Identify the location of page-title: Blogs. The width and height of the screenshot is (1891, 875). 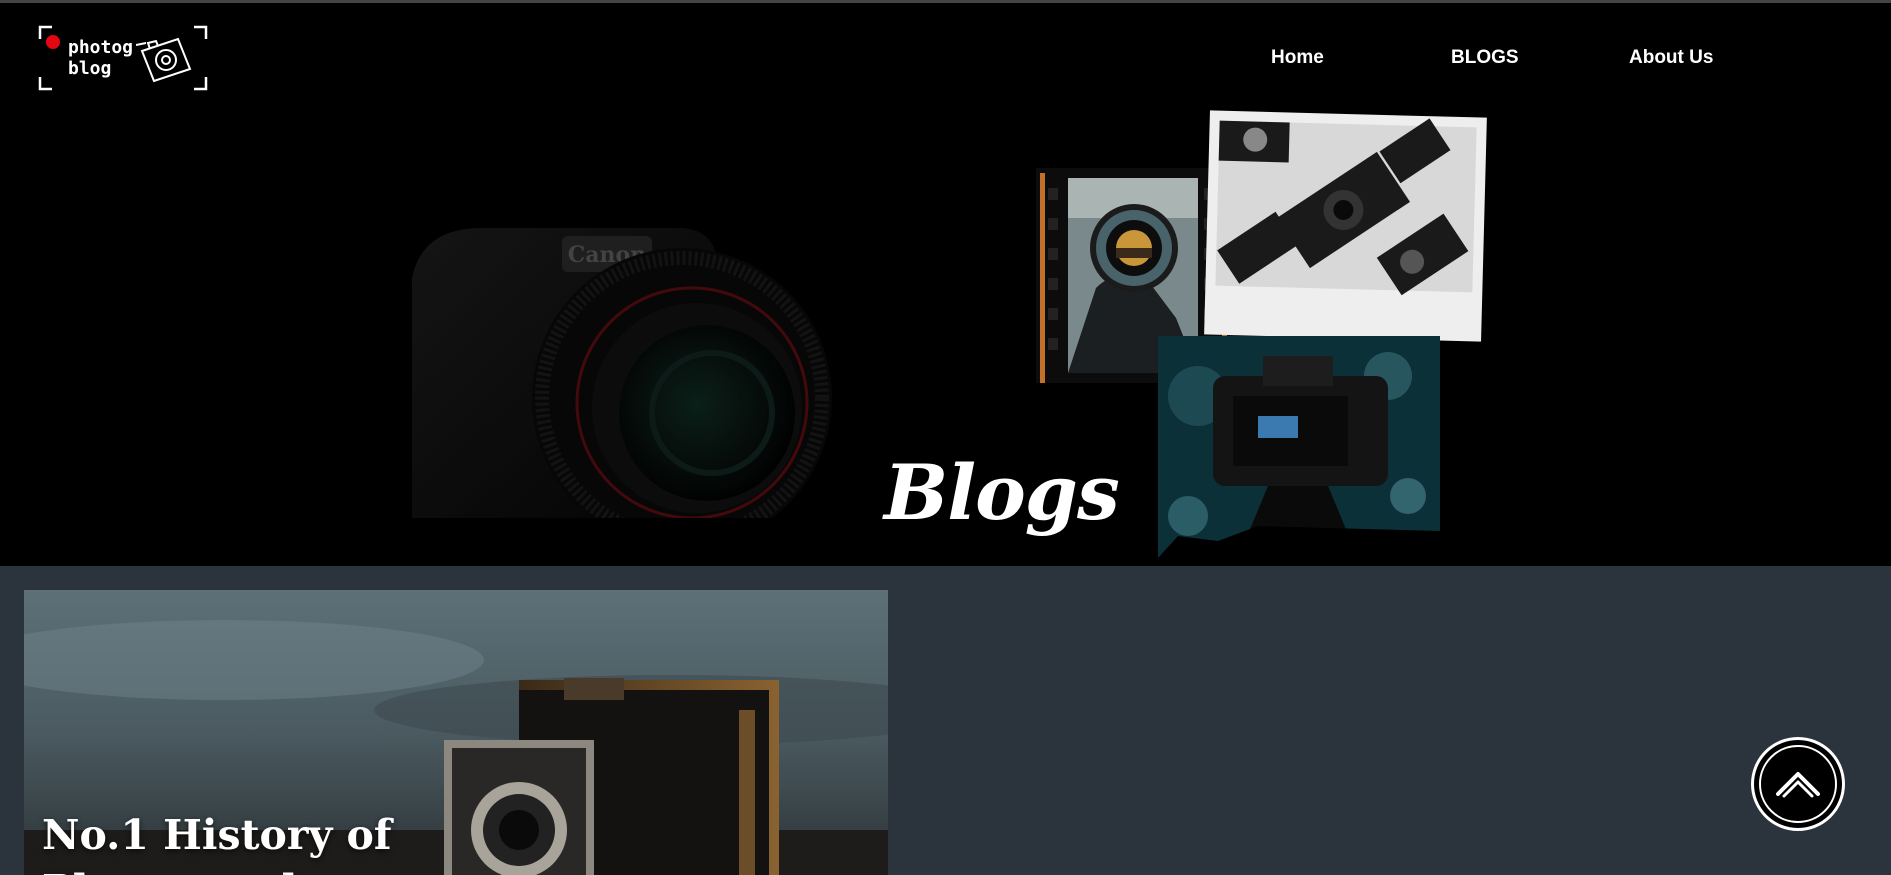
(1002, 492).